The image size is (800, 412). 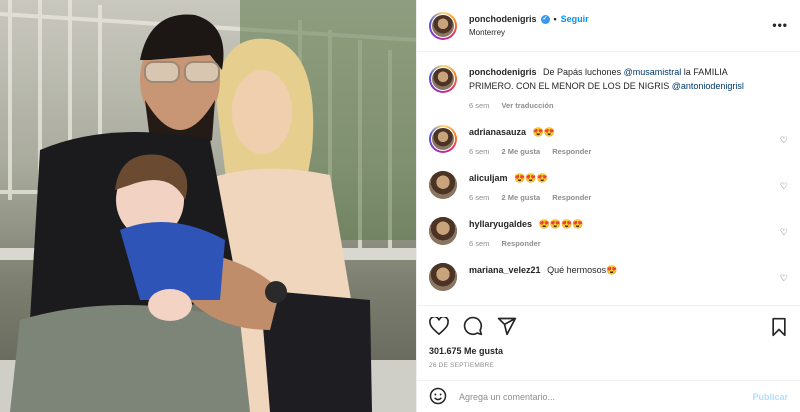 I want to click on comment-username: adrianasauza, so click(x=497, y=132).